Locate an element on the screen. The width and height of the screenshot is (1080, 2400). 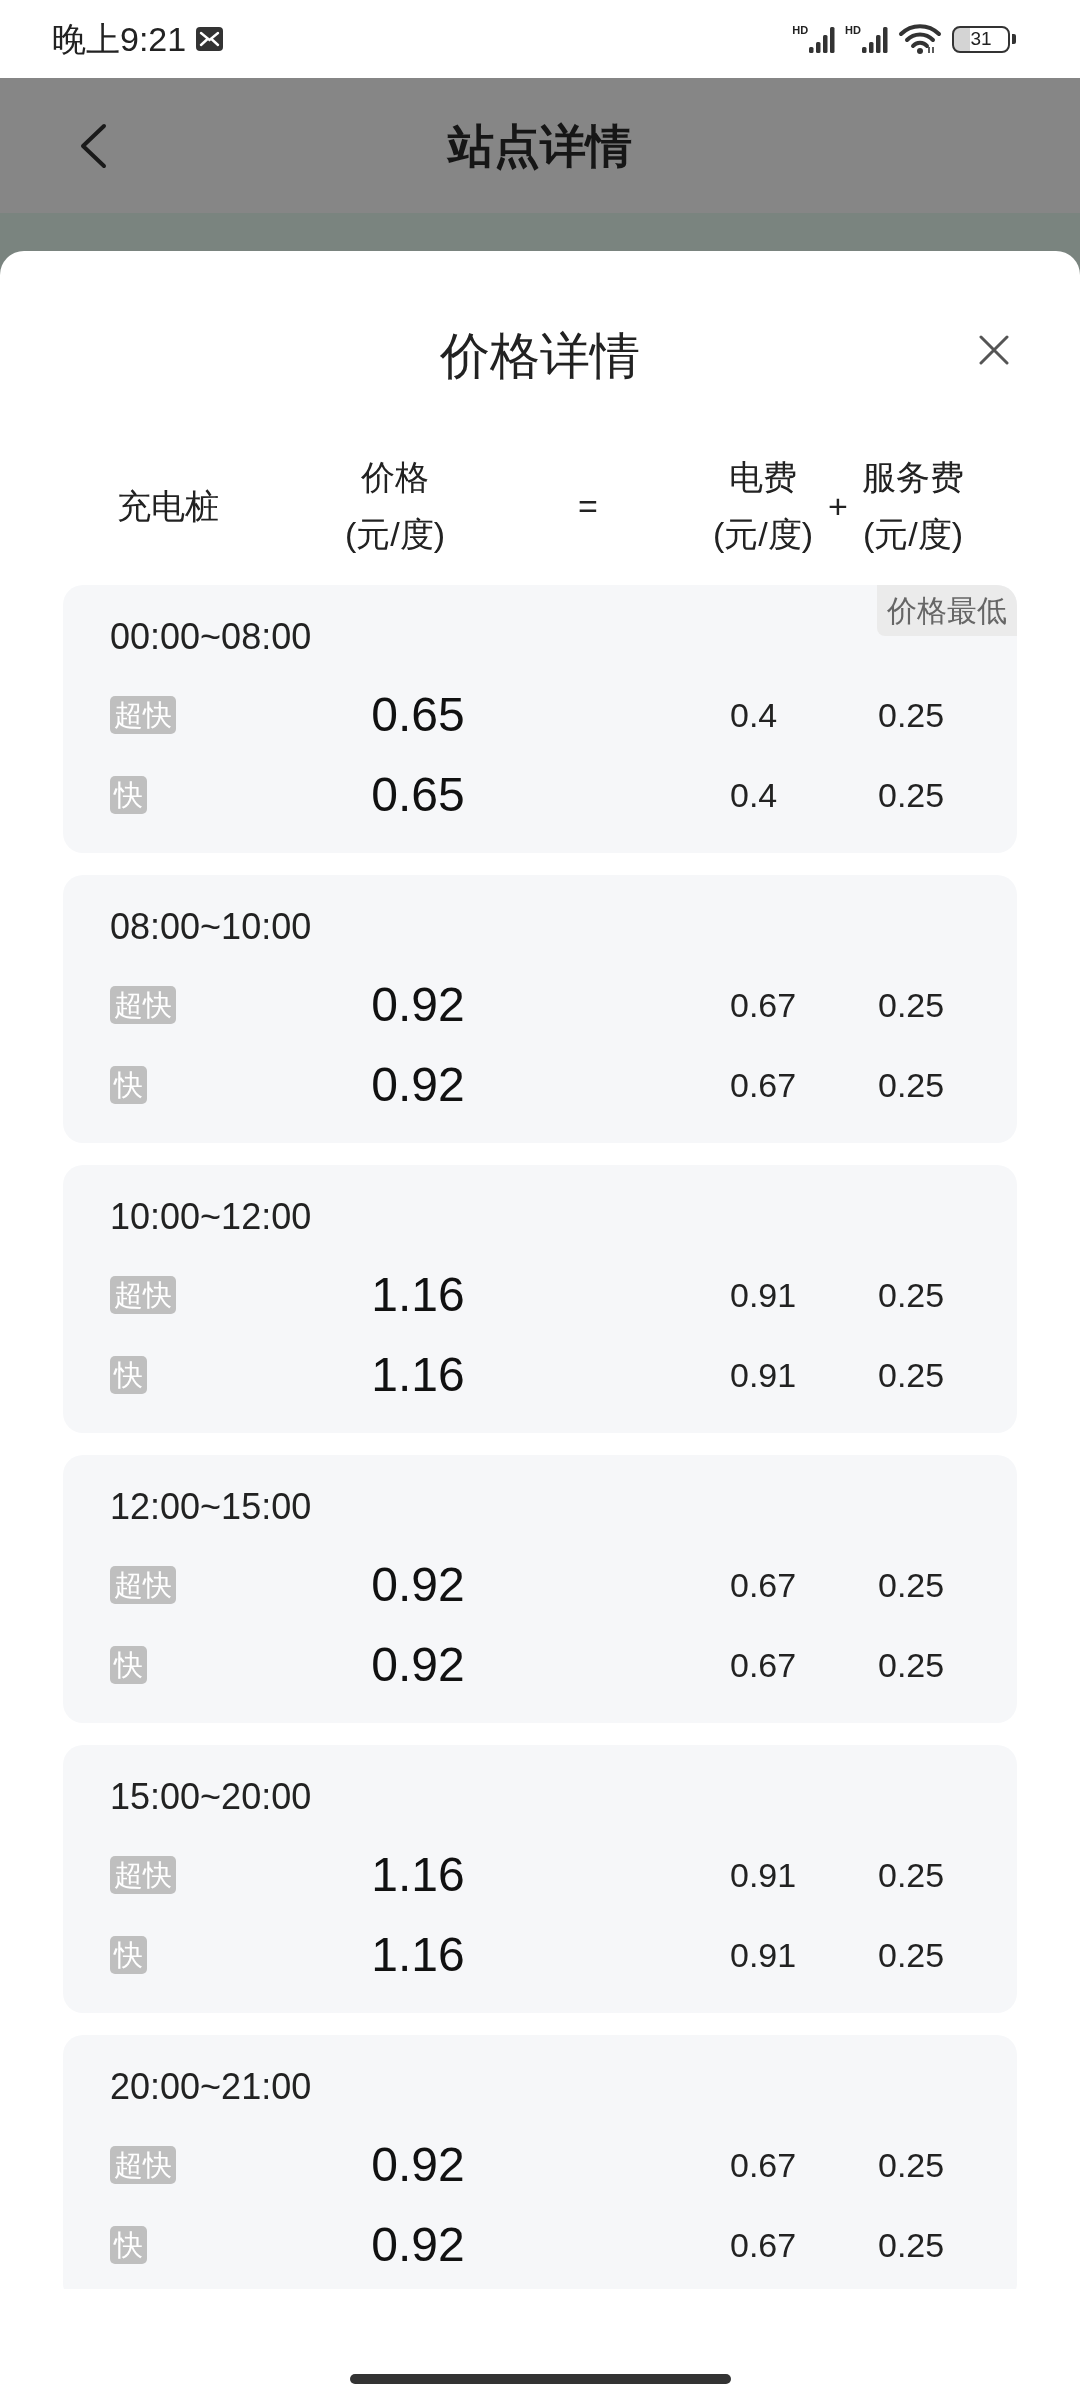
back-icon is located at coordinates (93, 145).